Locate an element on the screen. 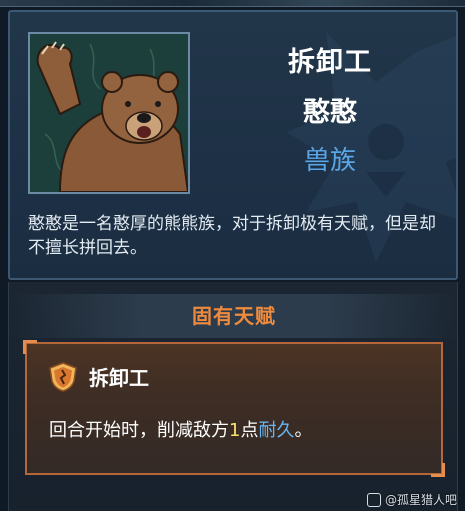 This screenshot has width=465, height=511. character-faction: 兽族 is located at coordinates (329, 161).